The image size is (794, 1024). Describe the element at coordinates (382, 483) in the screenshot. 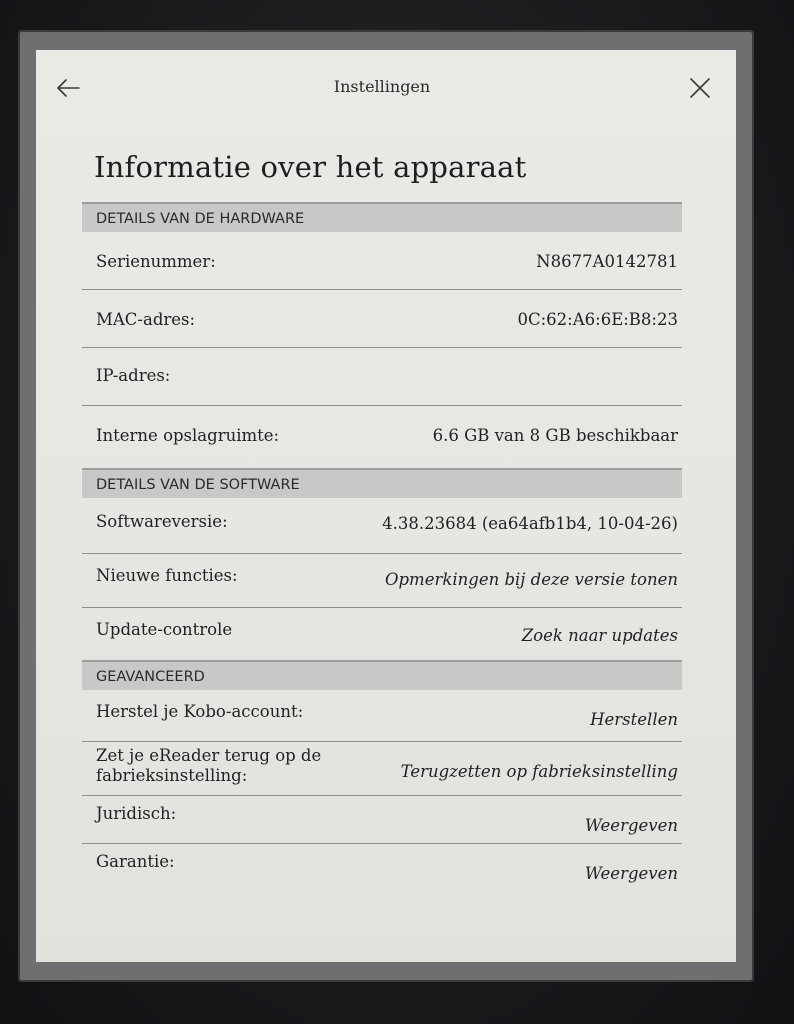

I see `section-header-software: DETAILS VAN DE SOFTWARE` at that location.